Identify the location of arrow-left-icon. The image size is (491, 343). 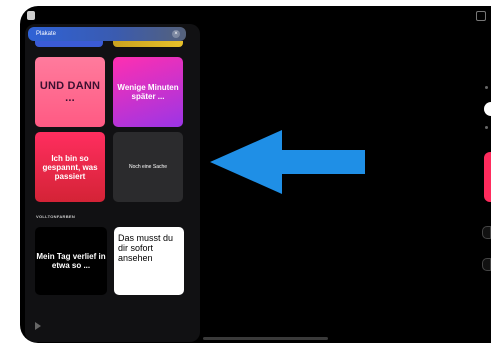
(287, 164).